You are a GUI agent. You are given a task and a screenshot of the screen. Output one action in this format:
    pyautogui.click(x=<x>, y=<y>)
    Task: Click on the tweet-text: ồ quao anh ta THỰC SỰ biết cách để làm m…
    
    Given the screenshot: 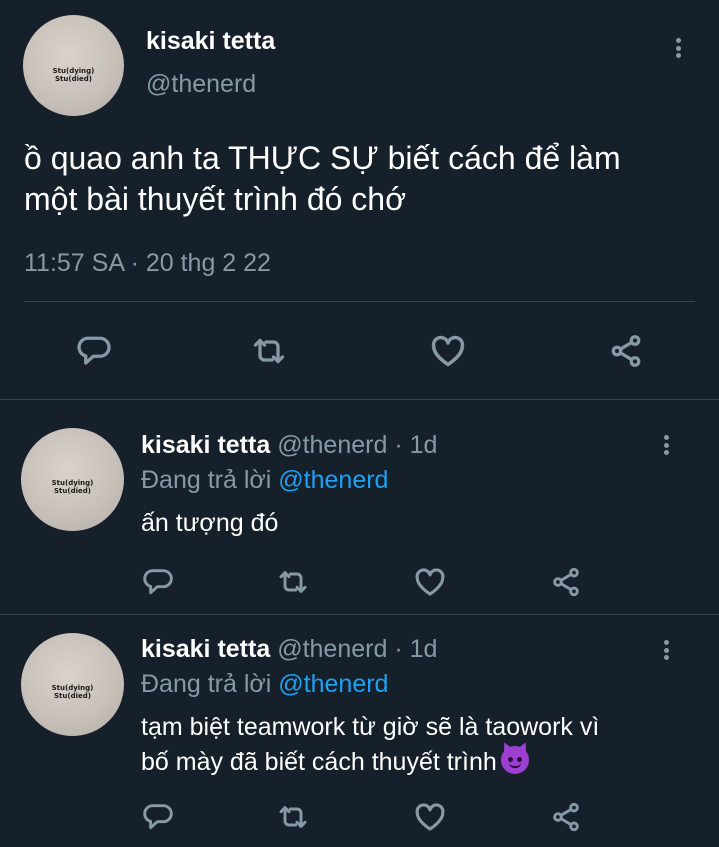 What is the action you would take?
    pyautogui.click(x=322, y=178)
    